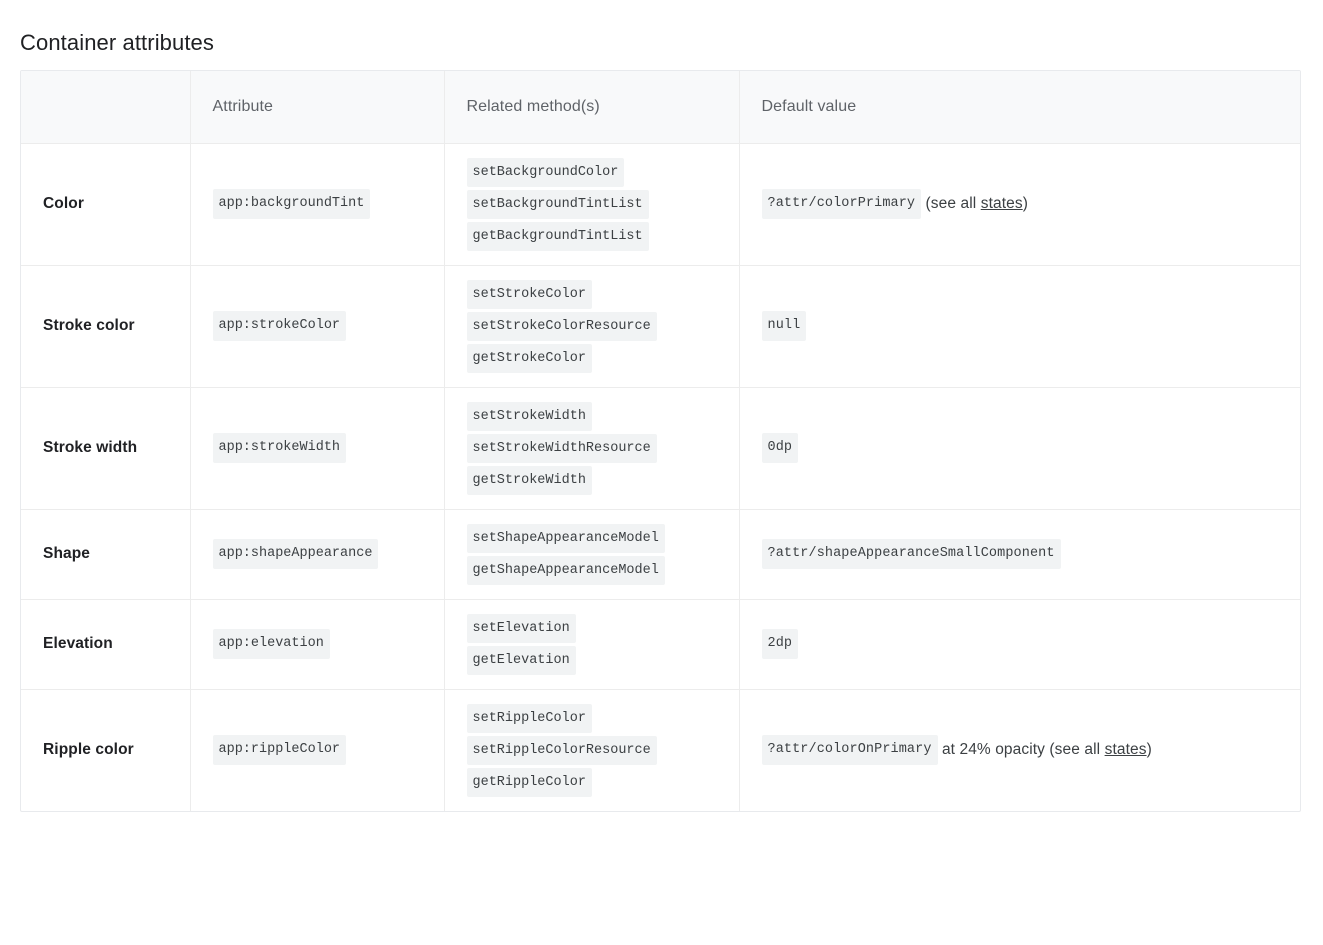  I want to click on default-value-code-chip: ?attr/colorPrimary, so click(841, 203).